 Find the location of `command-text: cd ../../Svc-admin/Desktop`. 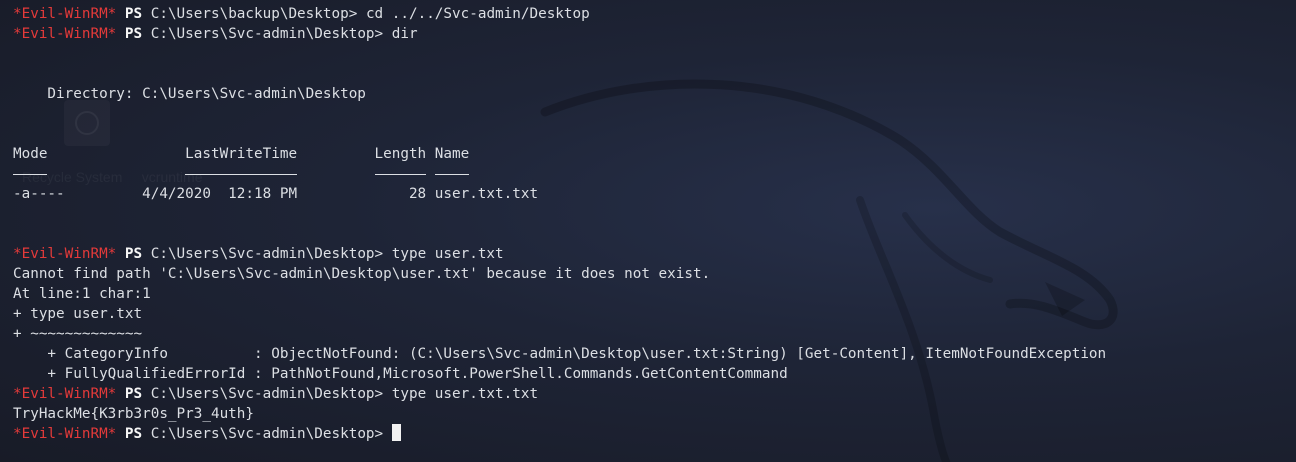

command-text: cd ../../Svc-admin/Desktop is located at coordinates (477, 14).